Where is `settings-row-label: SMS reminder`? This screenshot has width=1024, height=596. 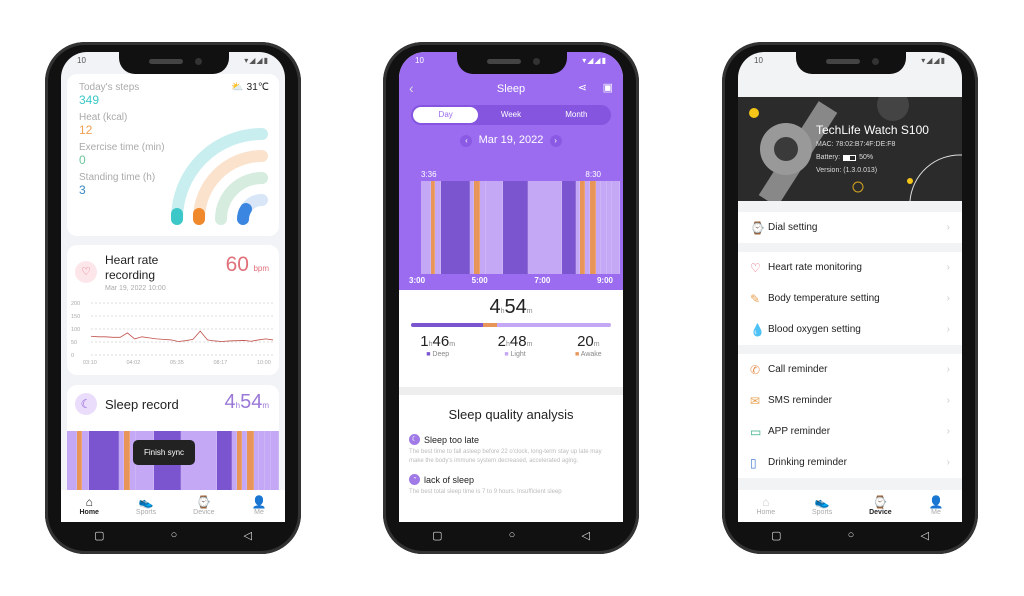 settings-row-label: SMS reminder is located at coordinates (800, 400).